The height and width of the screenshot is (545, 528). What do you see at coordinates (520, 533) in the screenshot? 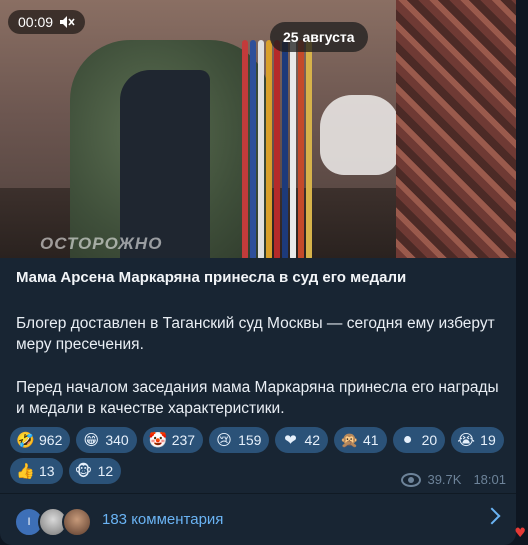
I see `heart-icon: ♥` at bounding box center [520, 533].